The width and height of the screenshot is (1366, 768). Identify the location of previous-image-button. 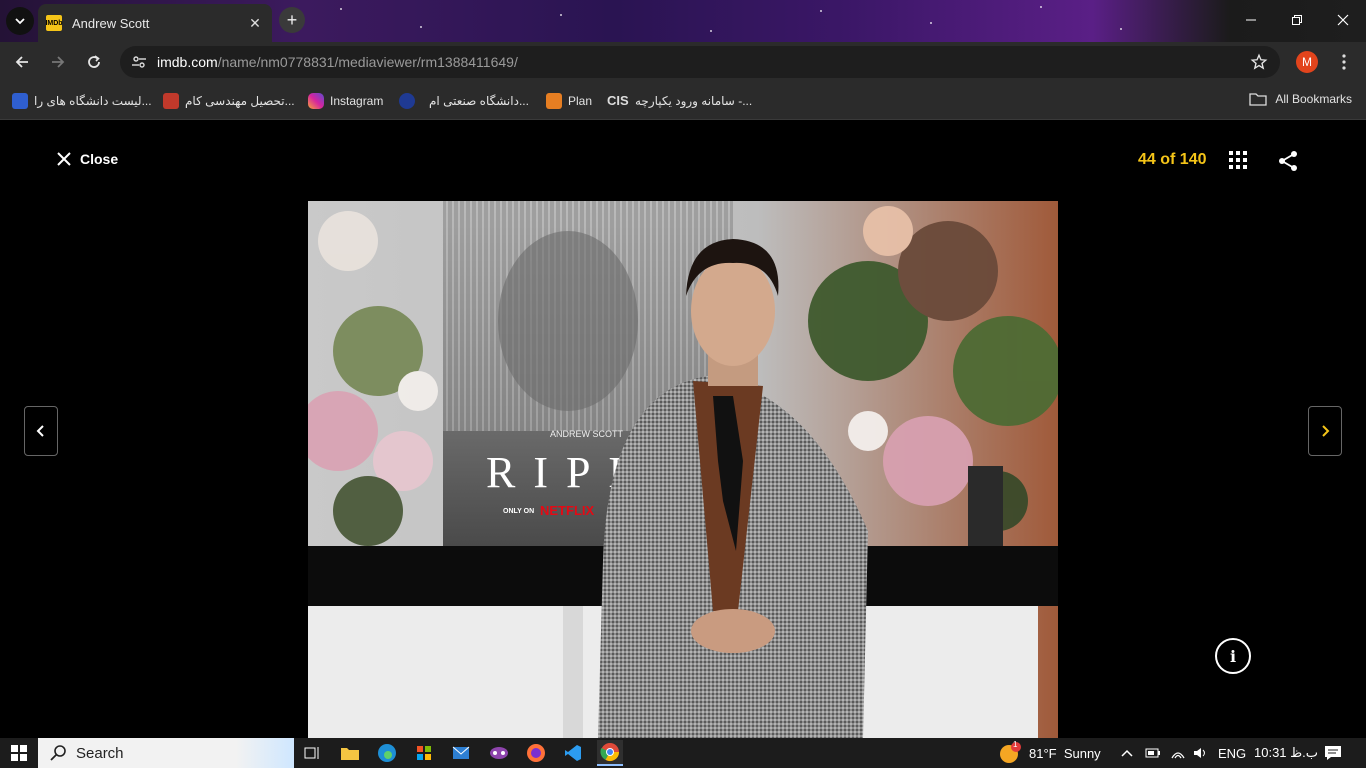
(41, 431).